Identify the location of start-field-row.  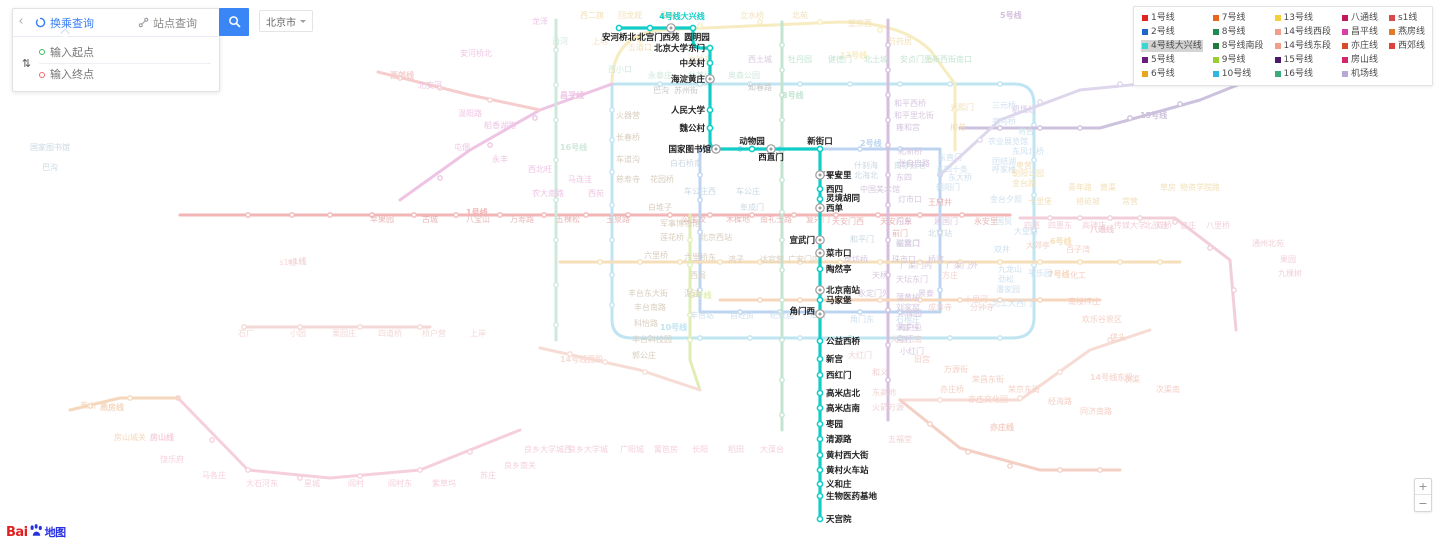
(125, 52).